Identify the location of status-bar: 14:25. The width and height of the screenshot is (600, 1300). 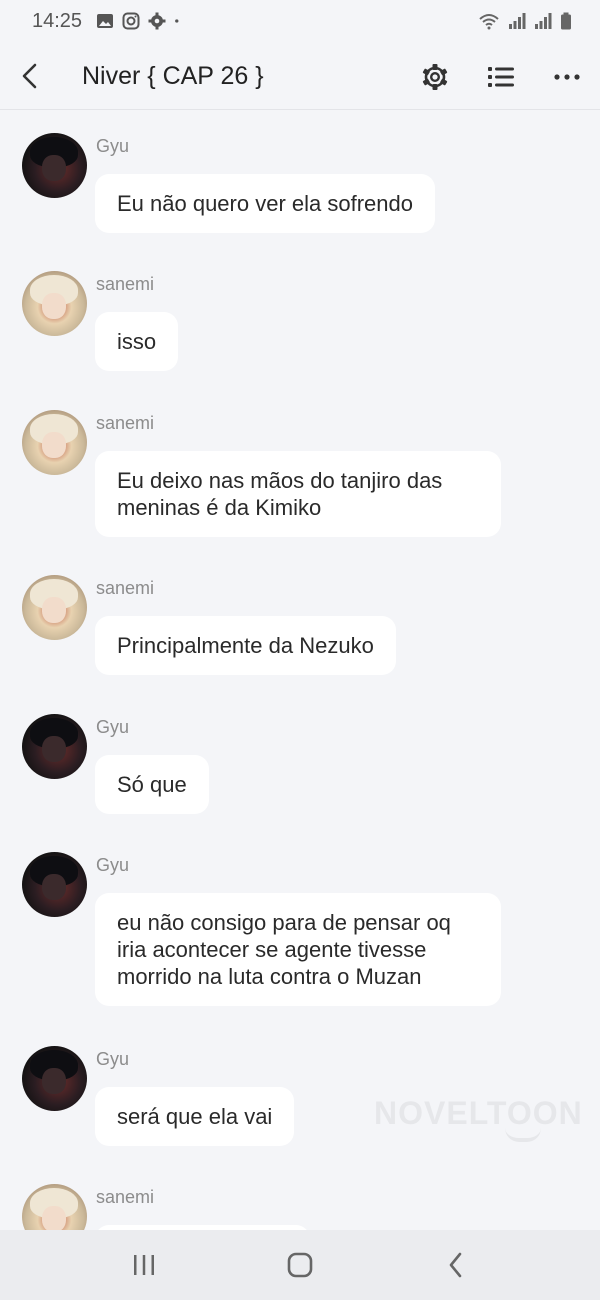
(300, 22).